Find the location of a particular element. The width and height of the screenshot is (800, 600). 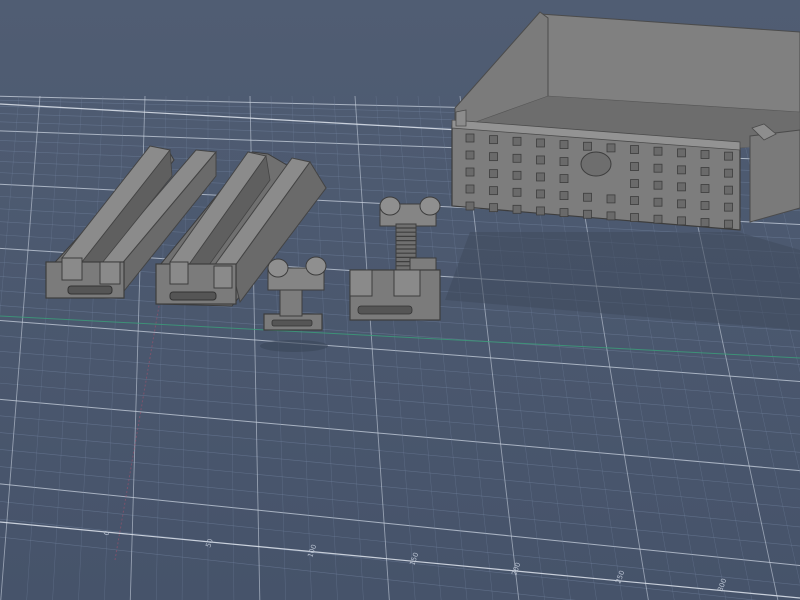

rail-1-slot is located at coordinates (90, 290).